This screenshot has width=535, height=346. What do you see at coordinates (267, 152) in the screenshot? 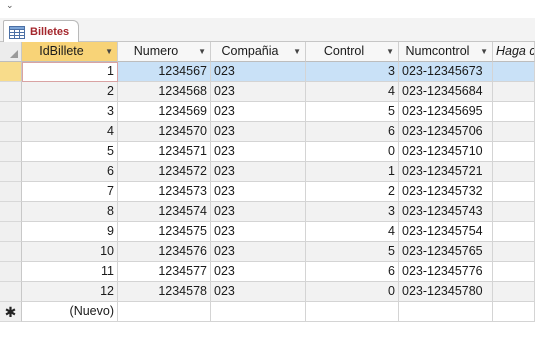
I see `table-row: 5 1234571 023 0 023-12345710` at bounding box center [267, 152].